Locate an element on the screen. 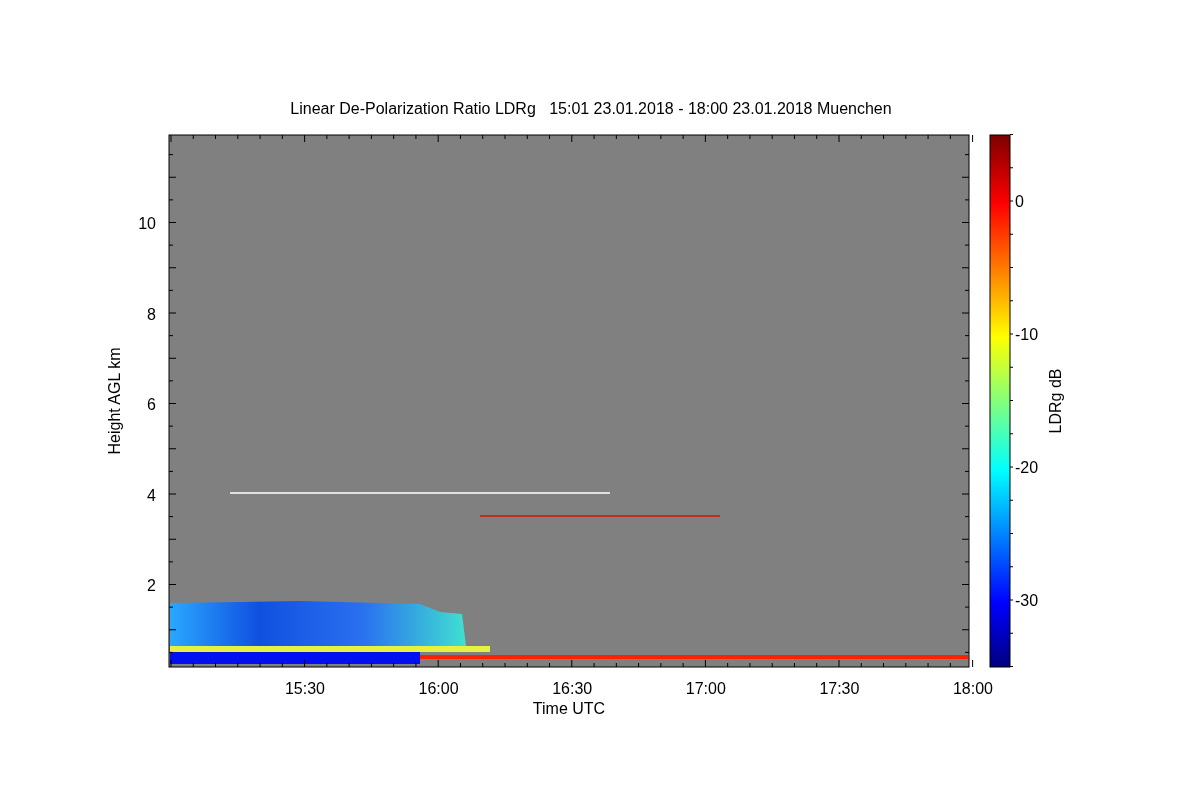 The height and width of the screenshot is (800, 1200). y-tick-label: 8 is located at coordinates (151, 314).